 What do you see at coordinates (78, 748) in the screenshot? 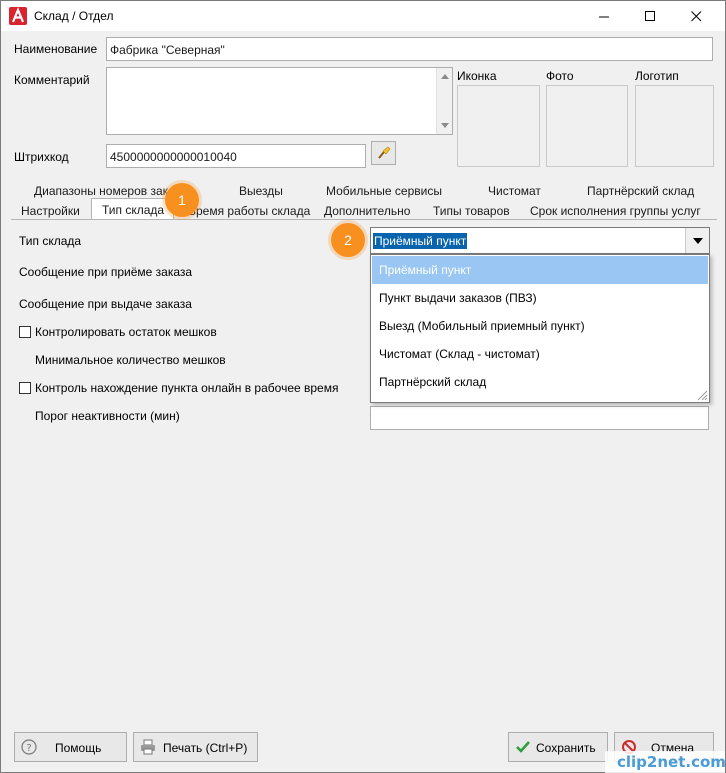
I see `help-button-label: Помощь` at bounding box center [78, 748].